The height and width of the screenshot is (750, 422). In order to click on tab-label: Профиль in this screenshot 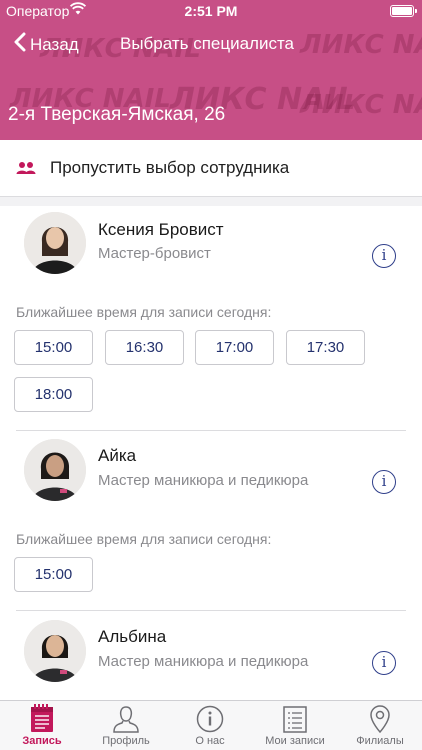, I will do `click(126, 741)`.